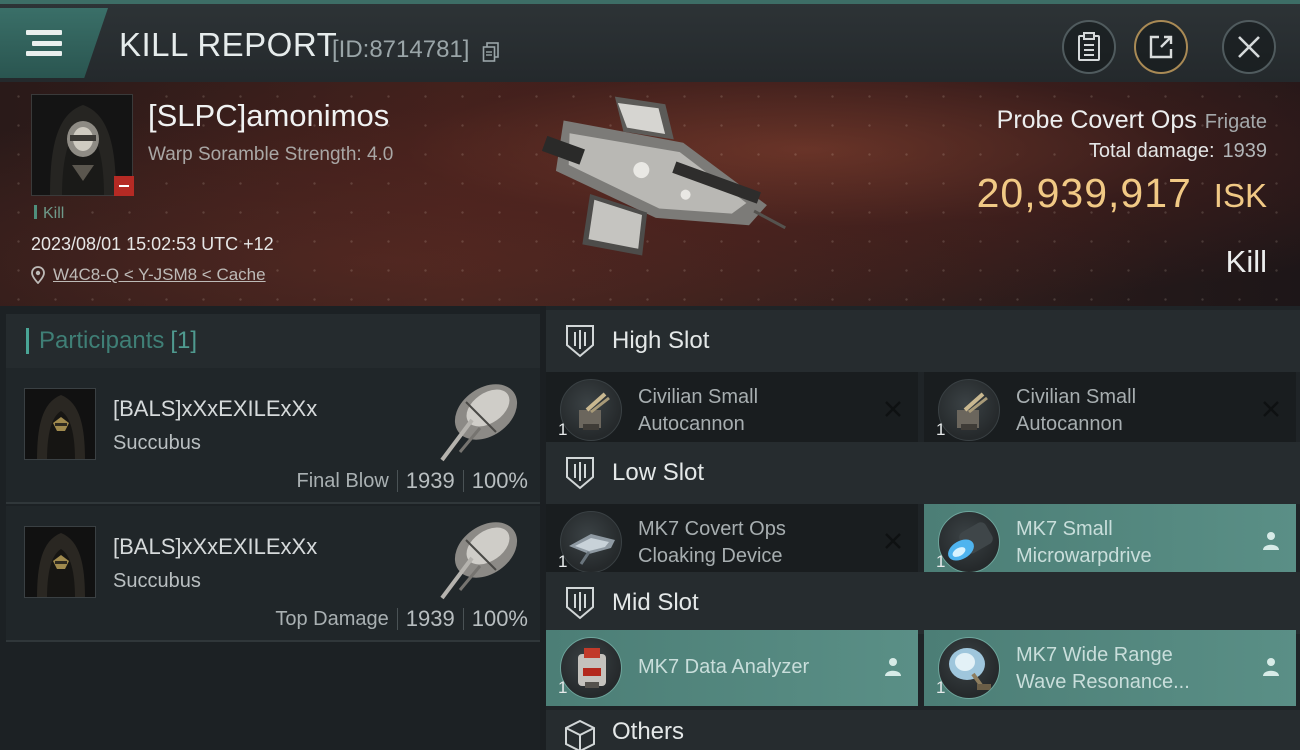 The image size is (1300, 750). I want to click on kill-datetime: 2023/08/01 15:02:53 UTC +12, so click(152, 244).